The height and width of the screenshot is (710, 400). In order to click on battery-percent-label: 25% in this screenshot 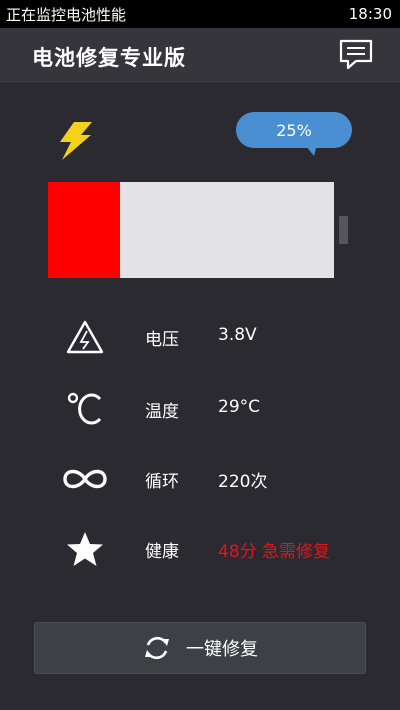, I will do `click(294, 130)`.